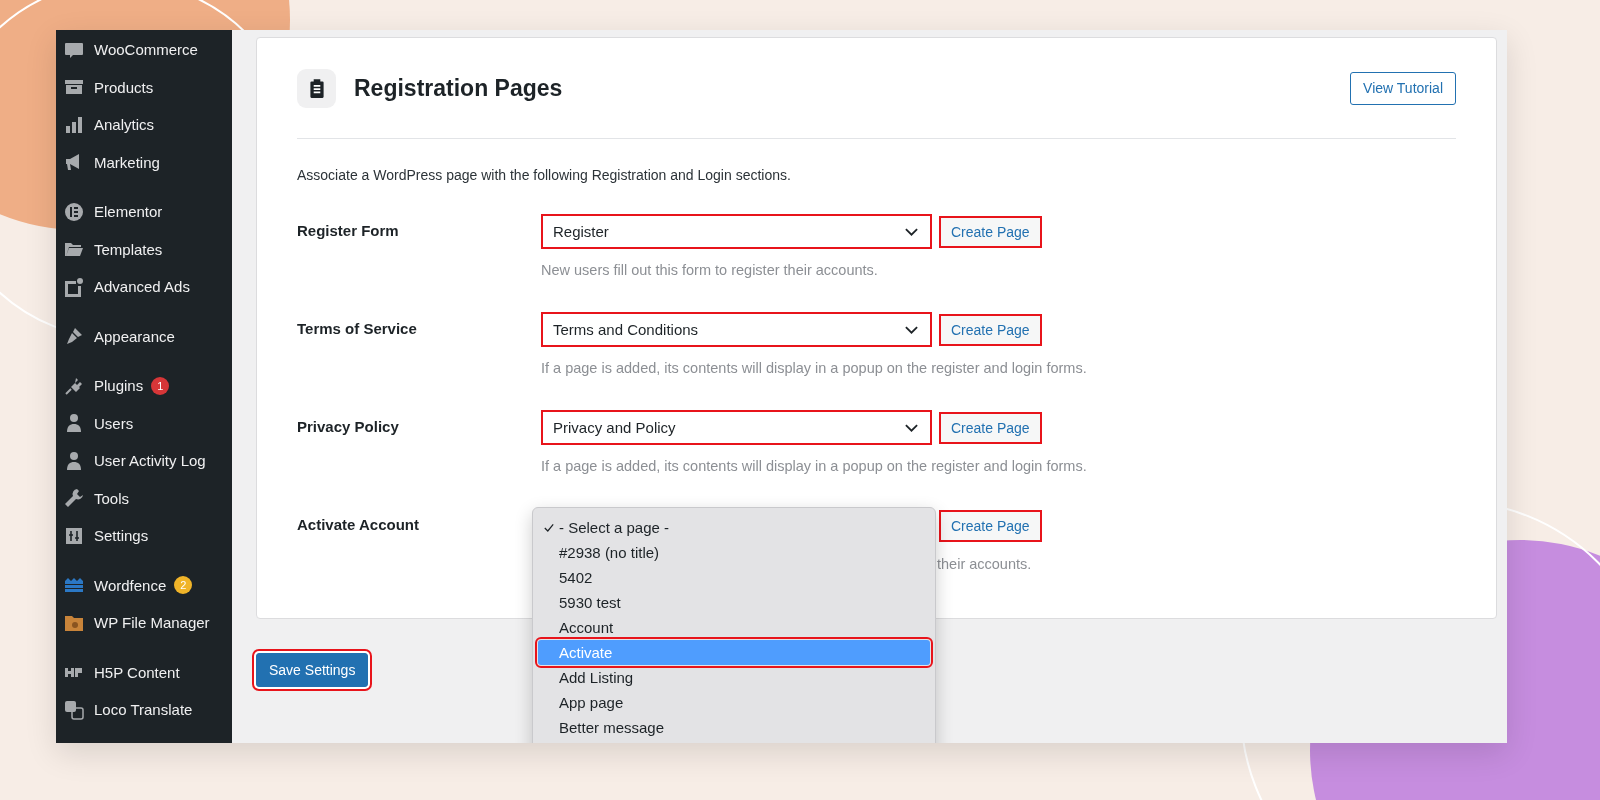  What do you see at coordinates (734, 577) in the screenshot?
I see `dropdown-option: 5402` at bounding box center [734, 577].